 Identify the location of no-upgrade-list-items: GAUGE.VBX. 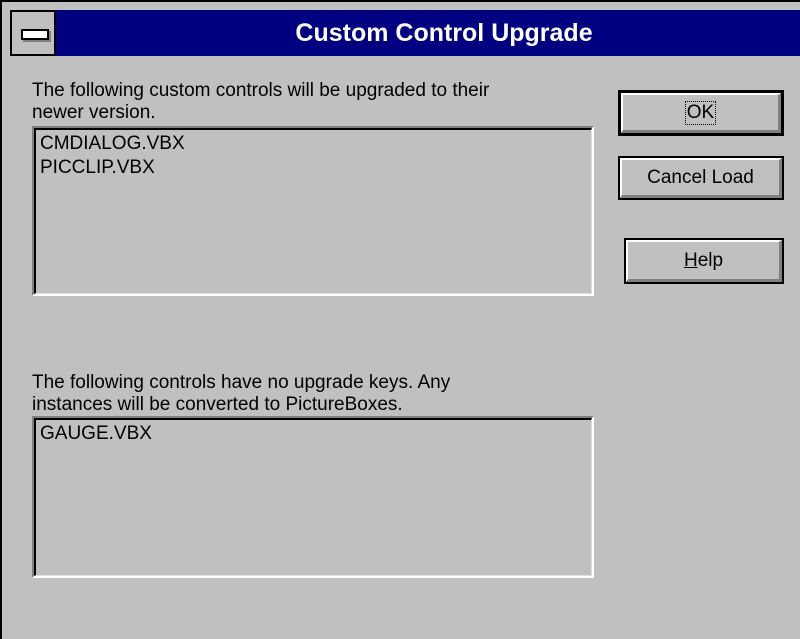
(94, 434).